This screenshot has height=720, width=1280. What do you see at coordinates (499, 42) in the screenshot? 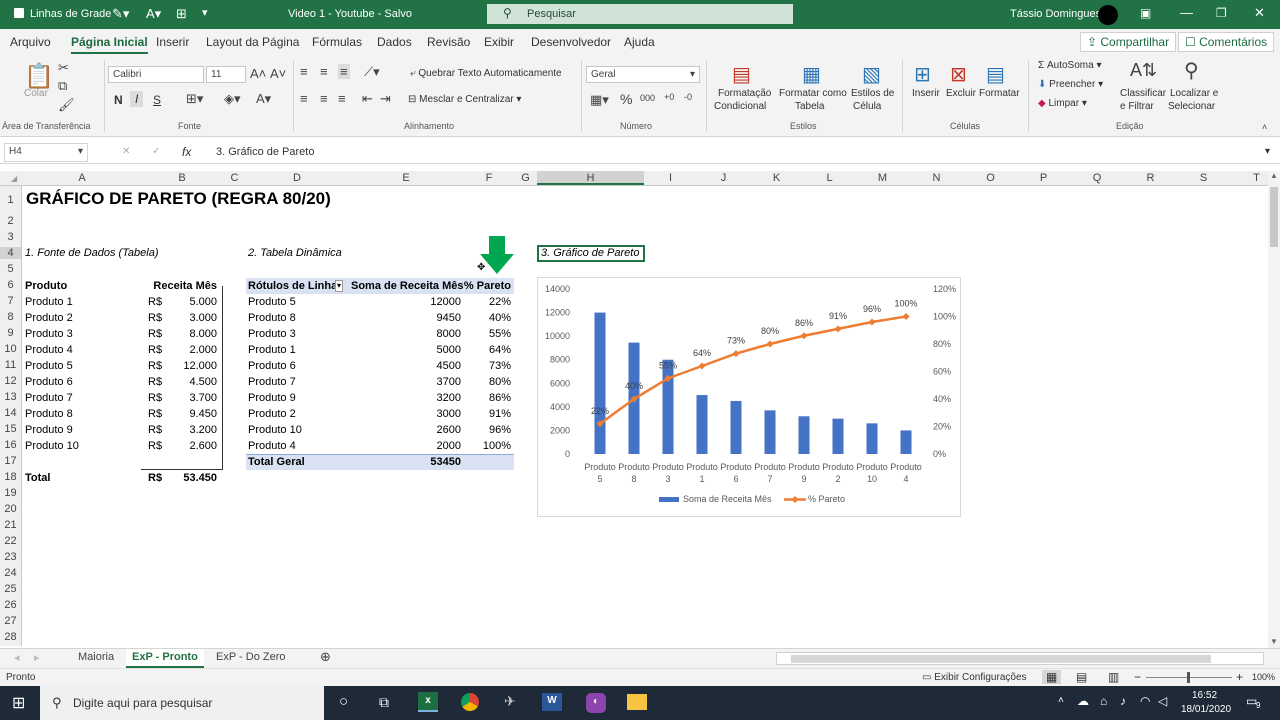
I see `tab-exibir: Exibir` at bounding box center [499, 42].